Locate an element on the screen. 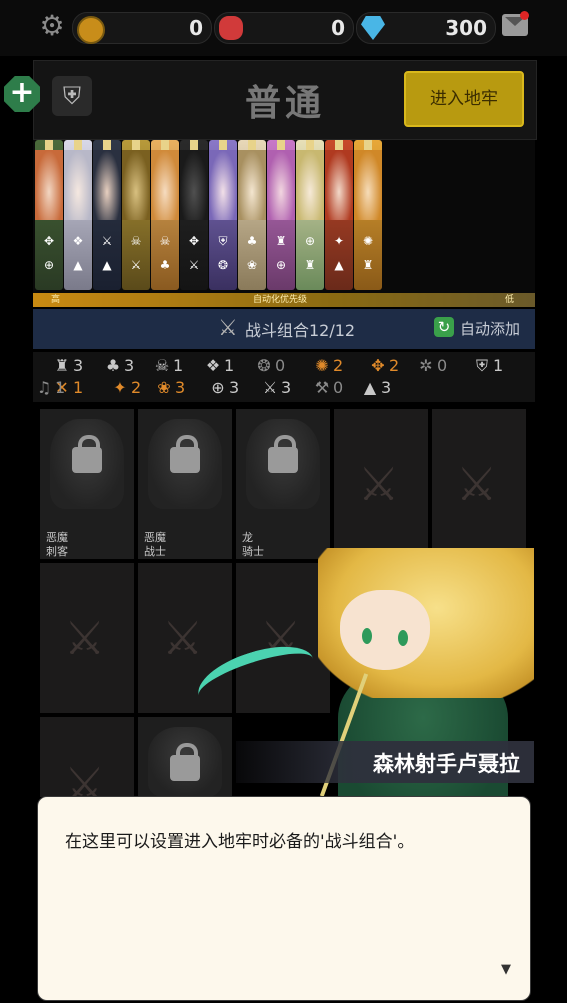  synergy-shield: ⛨ 1 is located at coordinates (487, 366).